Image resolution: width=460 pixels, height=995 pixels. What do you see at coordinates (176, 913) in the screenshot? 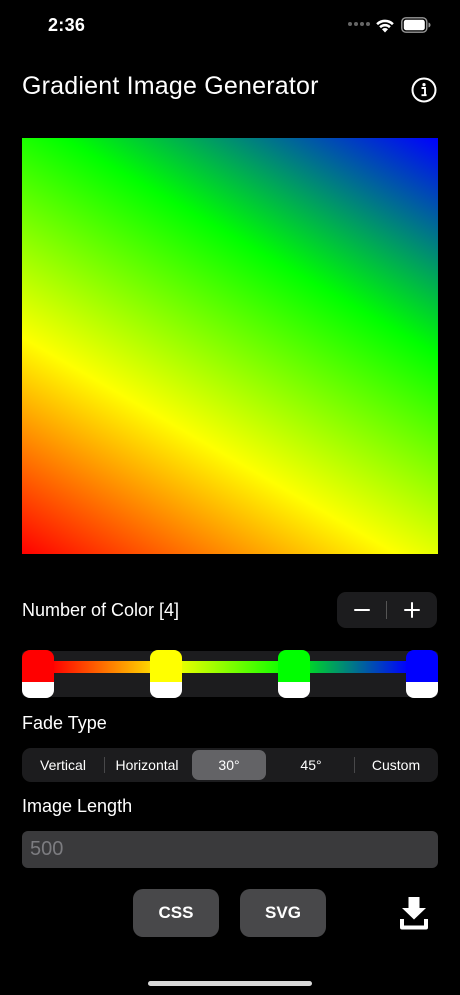
I see `css-button: CSS` at bounding box center [176, 913].